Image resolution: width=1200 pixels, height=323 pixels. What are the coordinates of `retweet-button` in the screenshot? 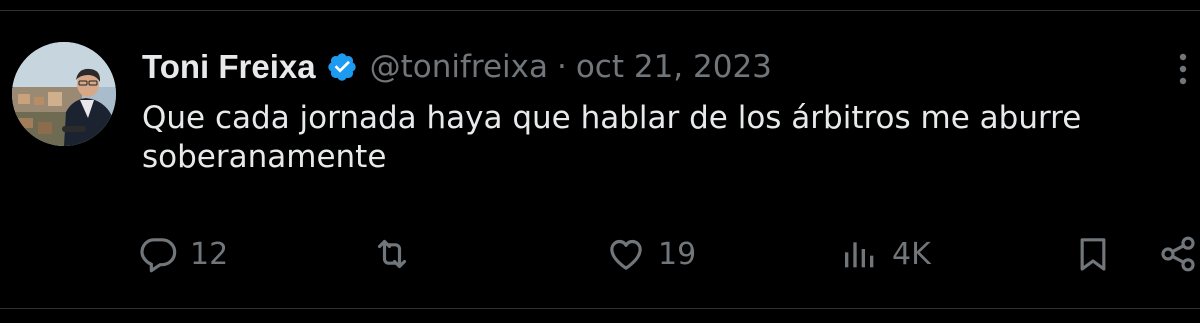 It's located at (398, 254).